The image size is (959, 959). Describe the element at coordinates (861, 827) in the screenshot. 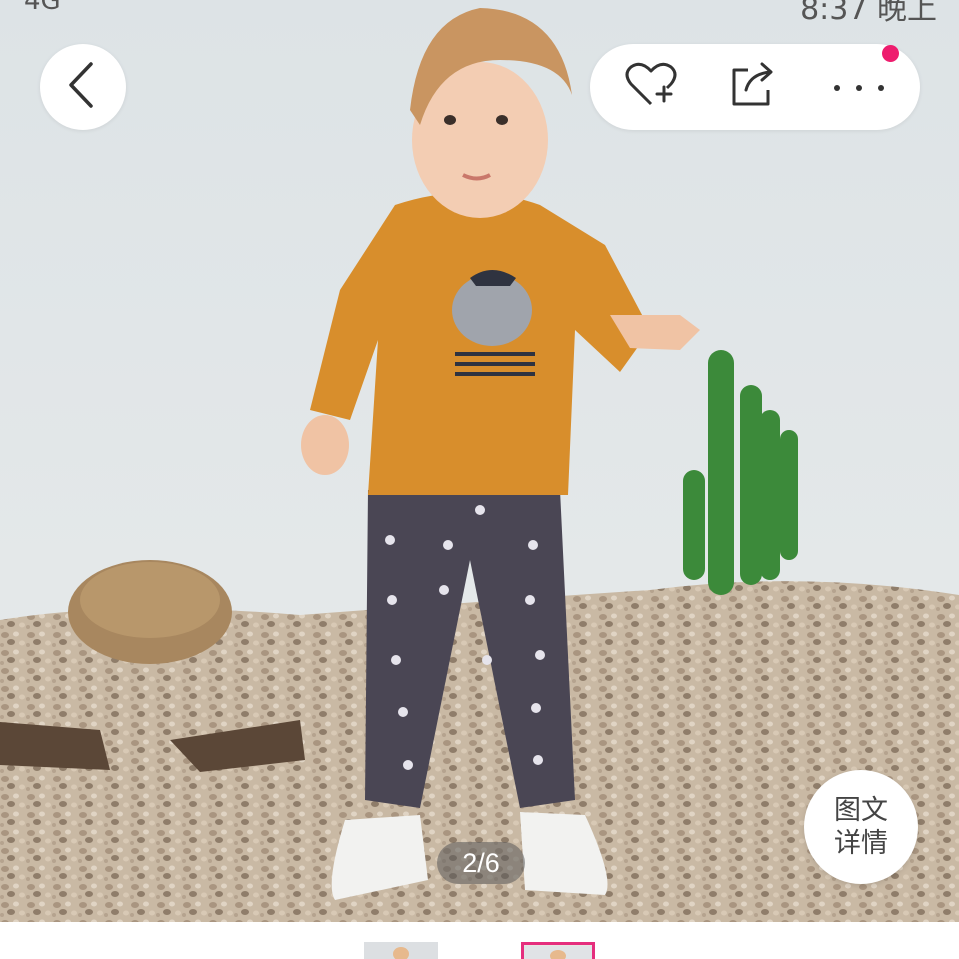

I see `detail-button: 图文 详情` at that location.